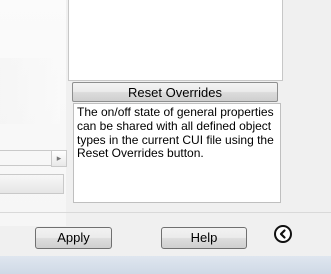 This screenshot has height=274, width=331. What do you see at coordinates (73, 238) in the screenshot?
I see `apply-button: Apply` at bounding box center [73, 238].